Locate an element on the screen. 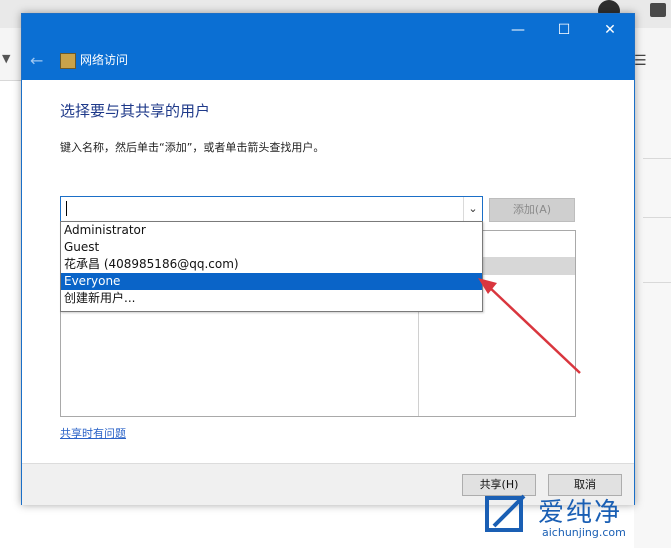 Image resolution: width=671 pixels, height=548 pixels. view-options-icon: ☰ is located at coordinates (640, 61).